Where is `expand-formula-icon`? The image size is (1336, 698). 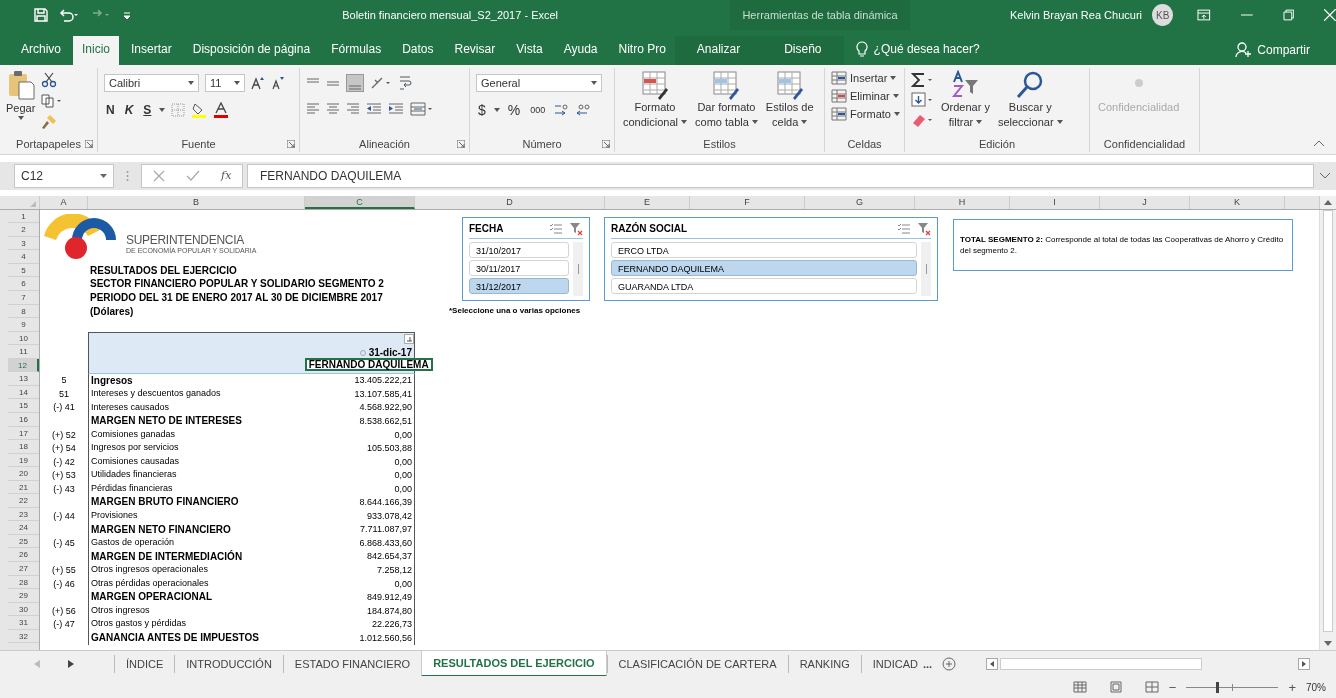 expand-formula-icon is located at coordinates (1325, 175).